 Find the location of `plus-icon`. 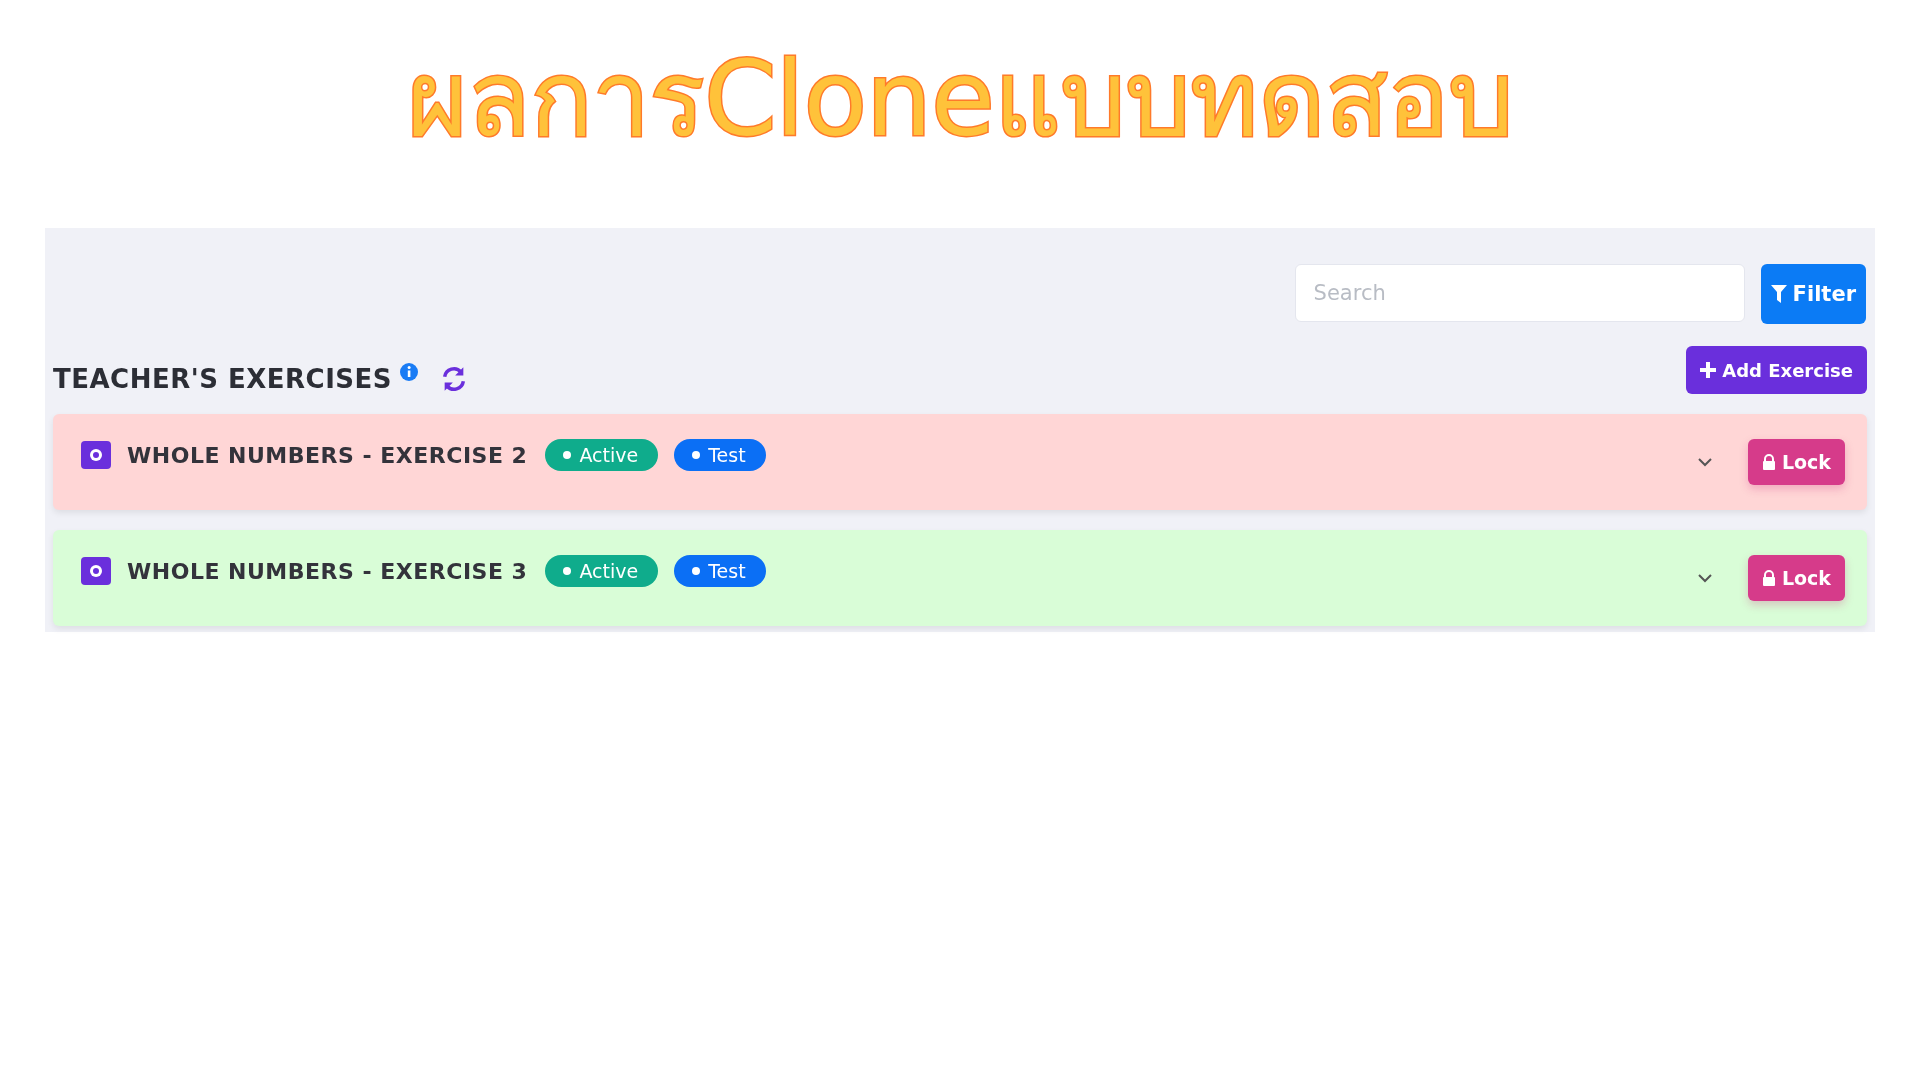

plus-icon is located at coordinates (1708, 370).